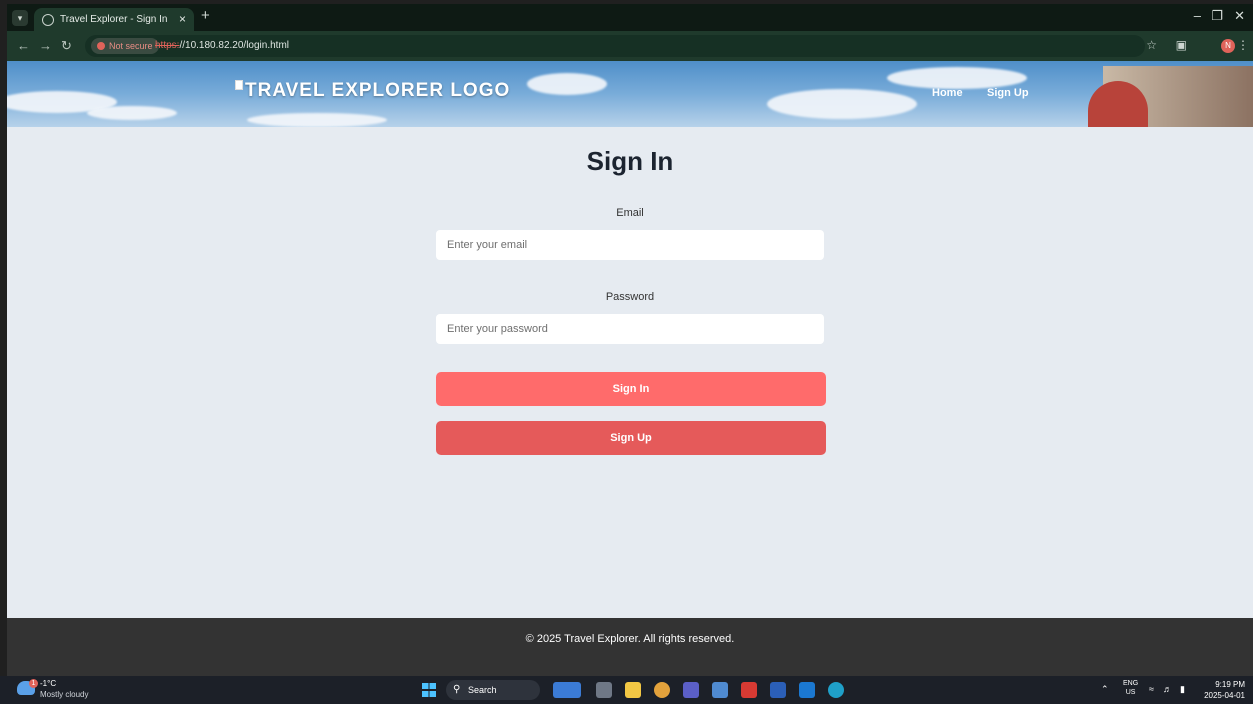 The image size is (1253, 704). What do you see at coordinates (1181, 45) in the screenshot?
I see `extensions-icon: ▣` at bounding box center [1181, 45].